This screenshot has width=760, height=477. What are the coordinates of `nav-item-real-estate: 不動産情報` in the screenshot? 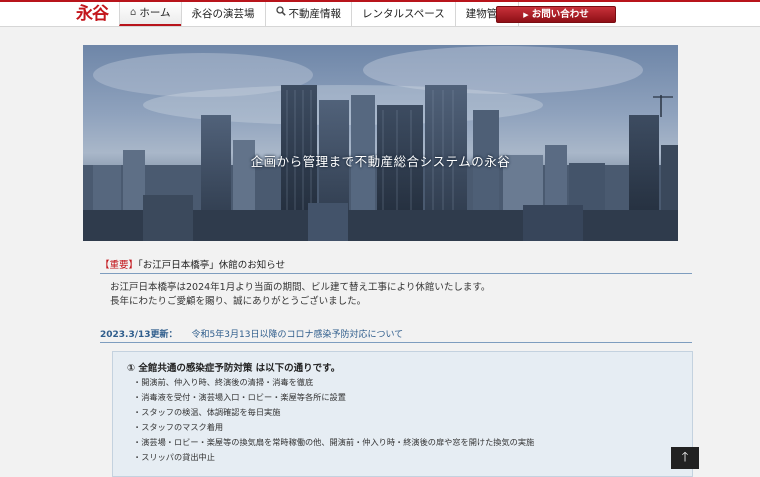 It's located at (308, 14).